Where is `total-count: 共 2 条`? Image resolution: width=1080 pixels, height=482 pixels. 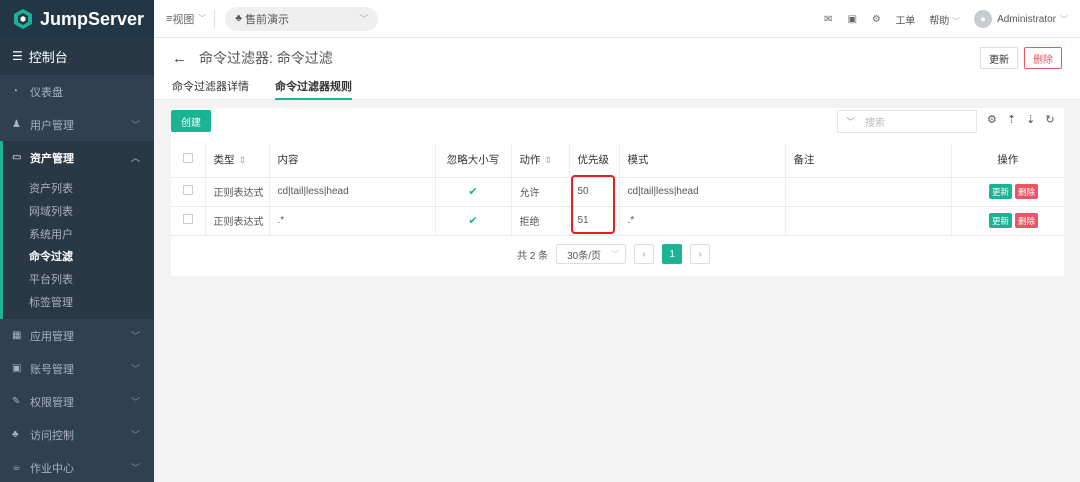
total-count: 共 2 条 is located at coordinates (533, 256).